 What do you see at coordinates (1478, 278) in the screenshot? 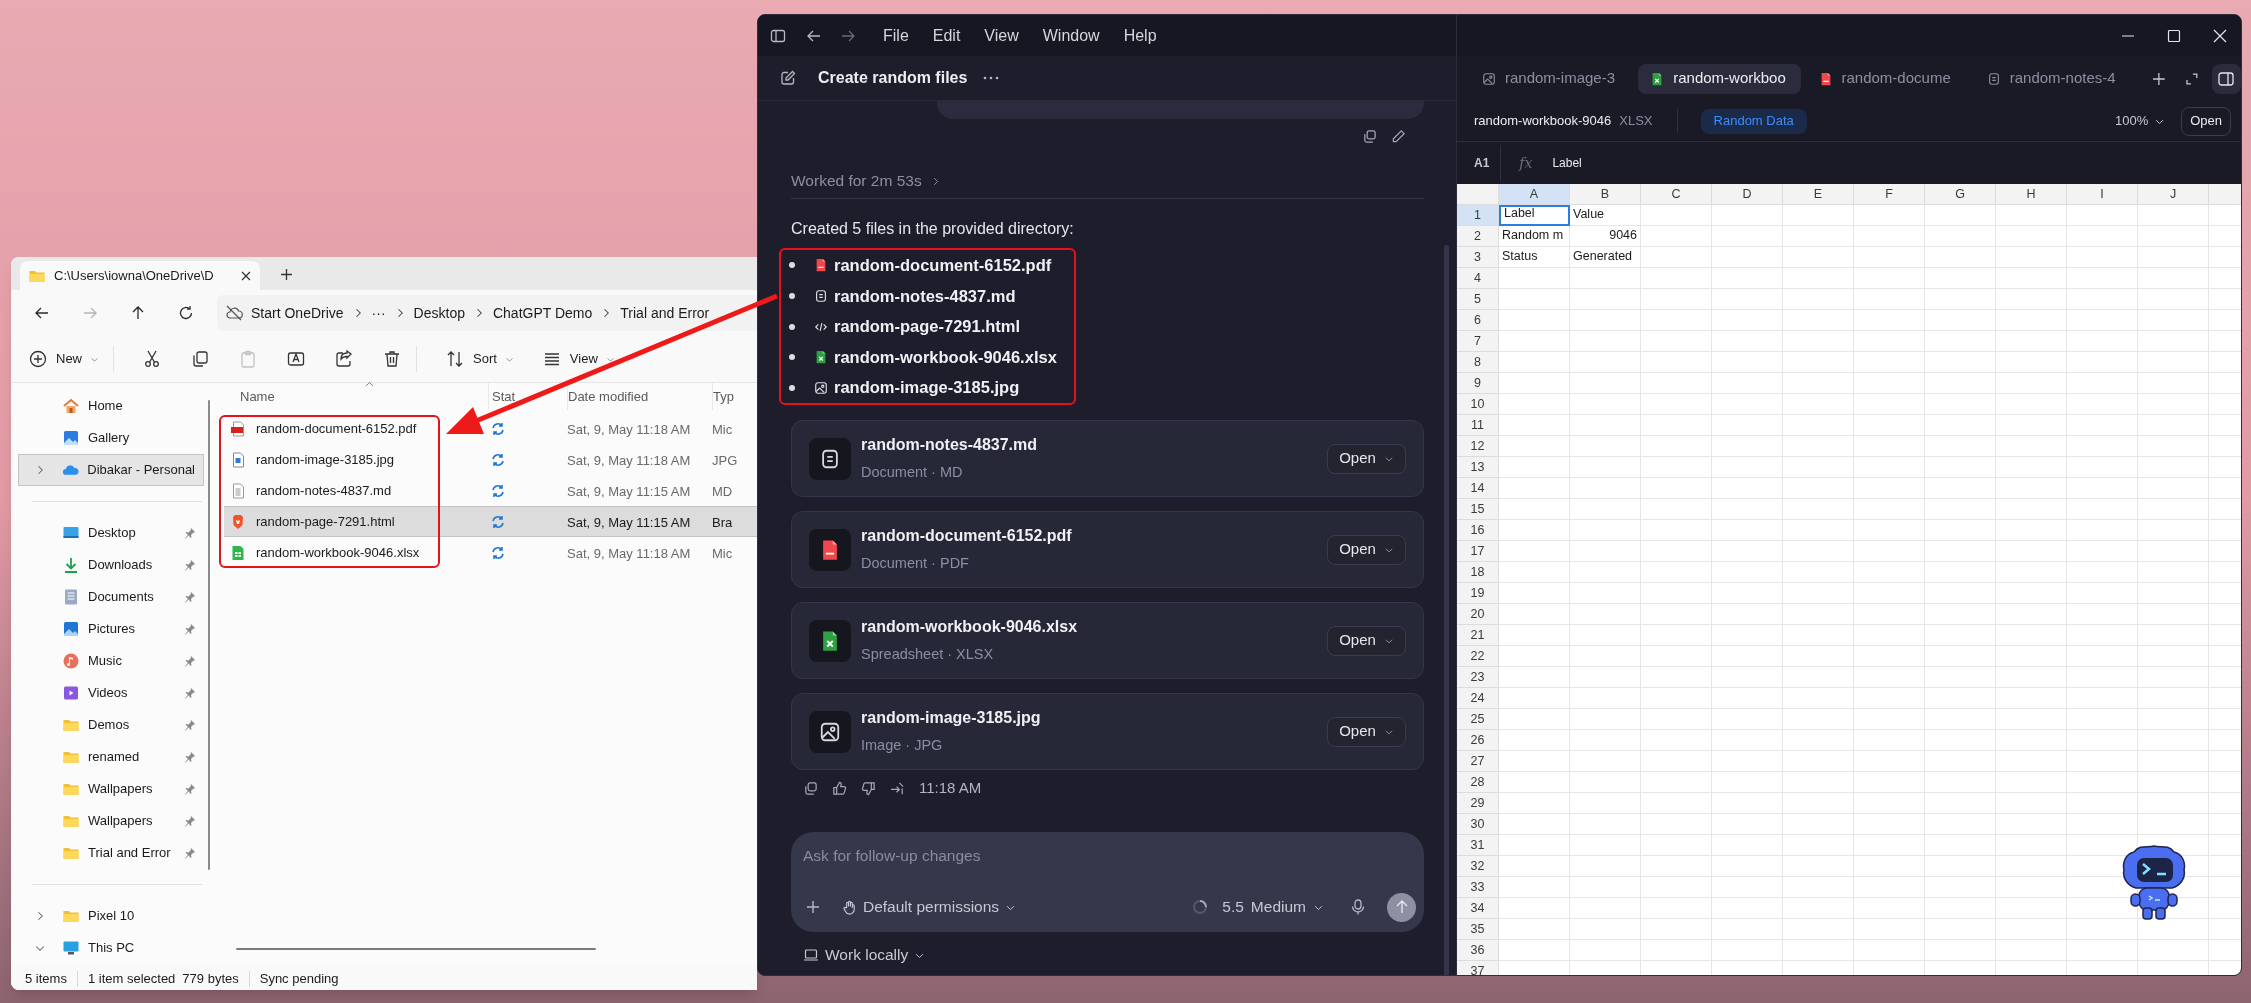
I see `row-header: 4` at bounding box center [1478, 278].